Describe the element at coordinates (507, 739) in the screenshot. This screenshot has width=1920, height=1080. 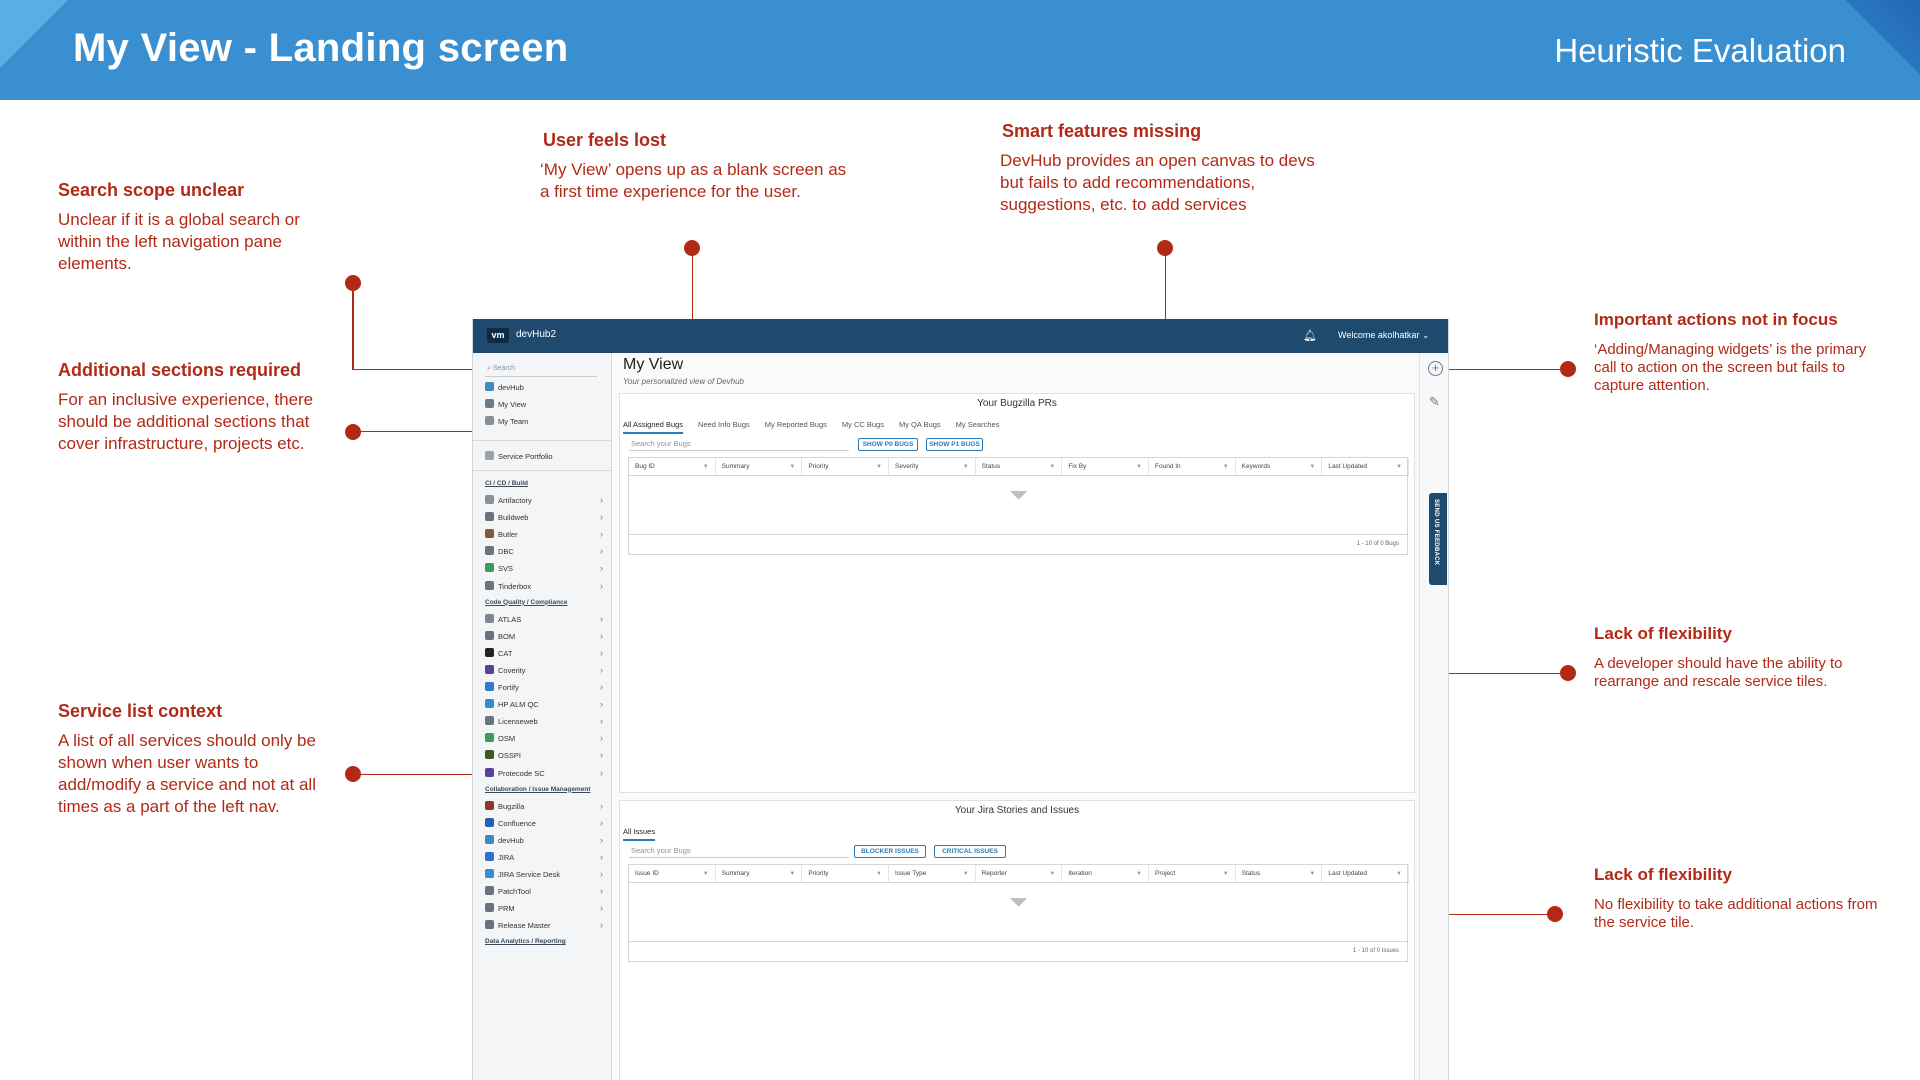
I see `sidebar-item-label: OSM` at that location.